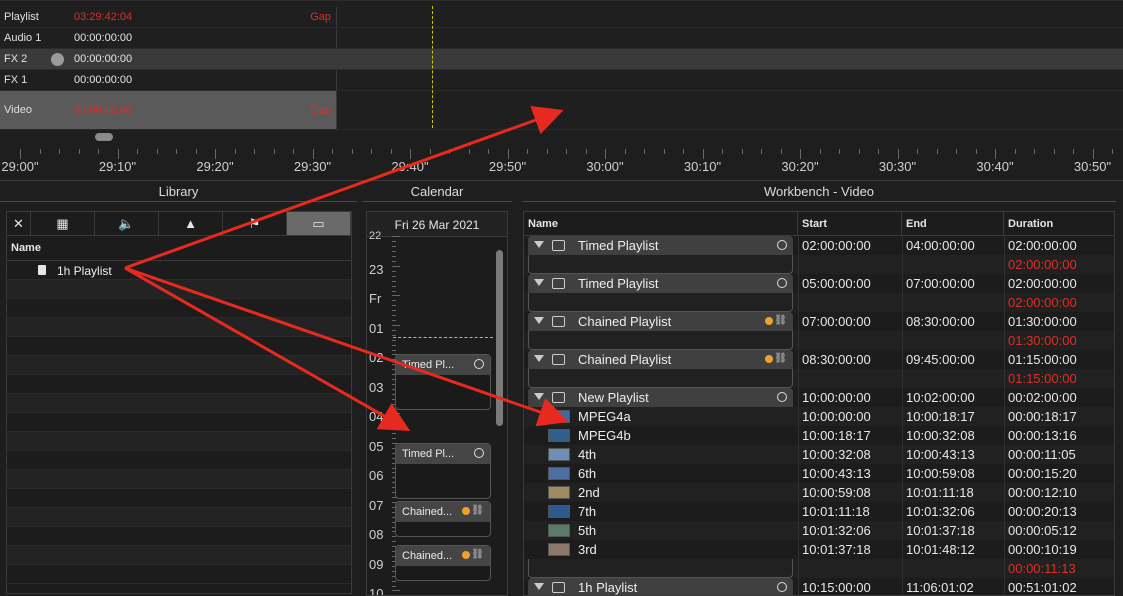 The width and height of the screenshot is (1123, 596). What do you see at coordinates (179, 248) in the screenshot?
I see `library-column-name: Name` at bounding box center [179, 248].